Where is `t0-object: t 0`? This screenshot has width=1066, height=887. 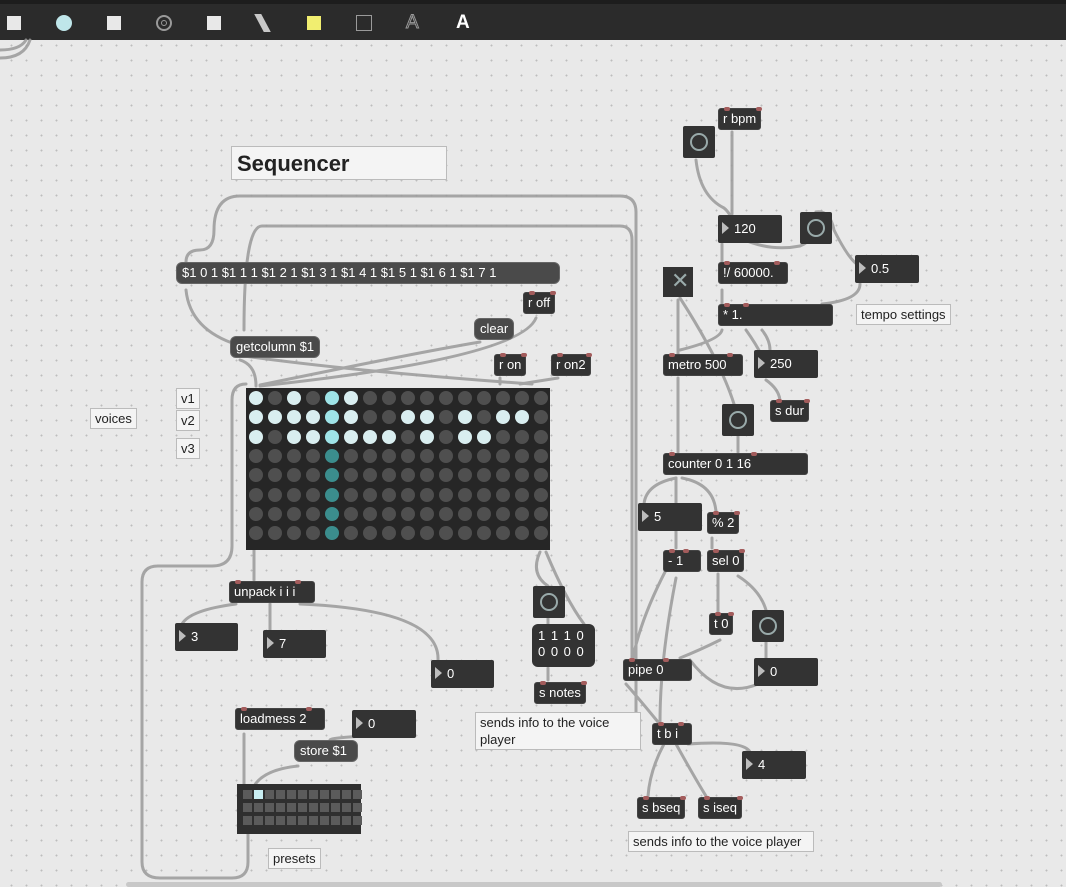
t0-object: t 0 is located at coordinates (722, 623).